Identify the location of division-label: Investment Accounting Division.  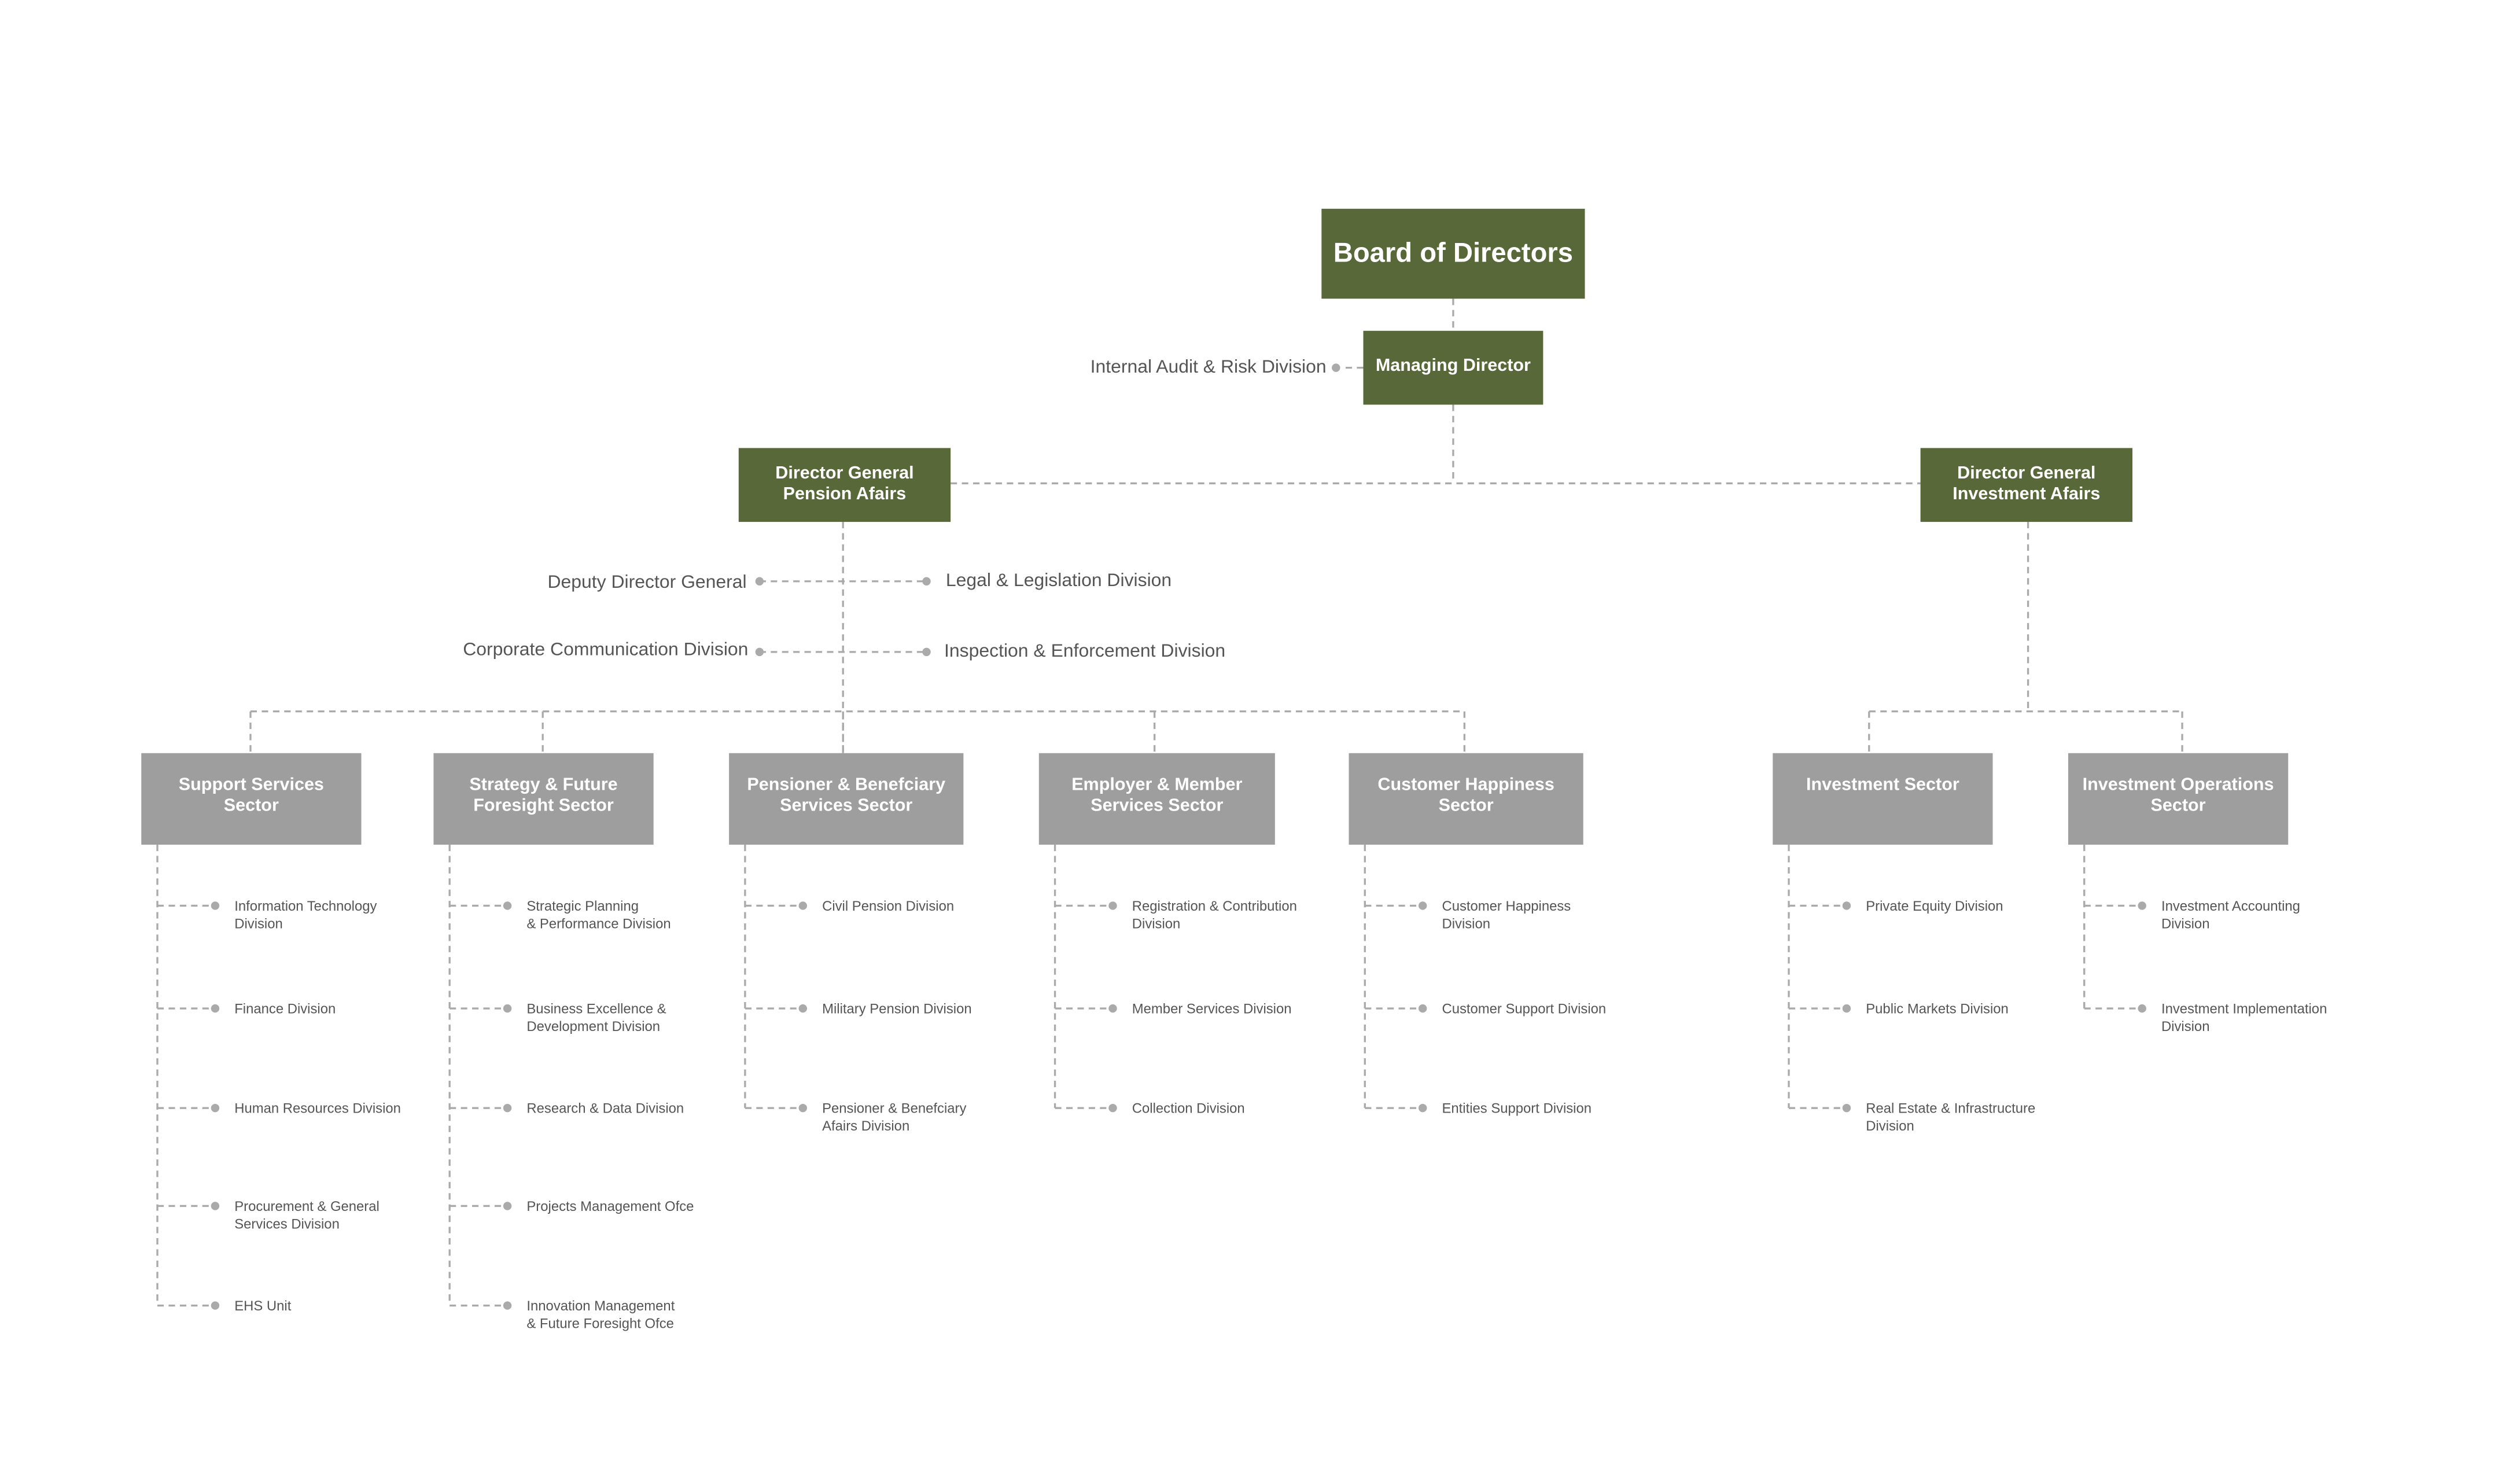
(2230, 914).